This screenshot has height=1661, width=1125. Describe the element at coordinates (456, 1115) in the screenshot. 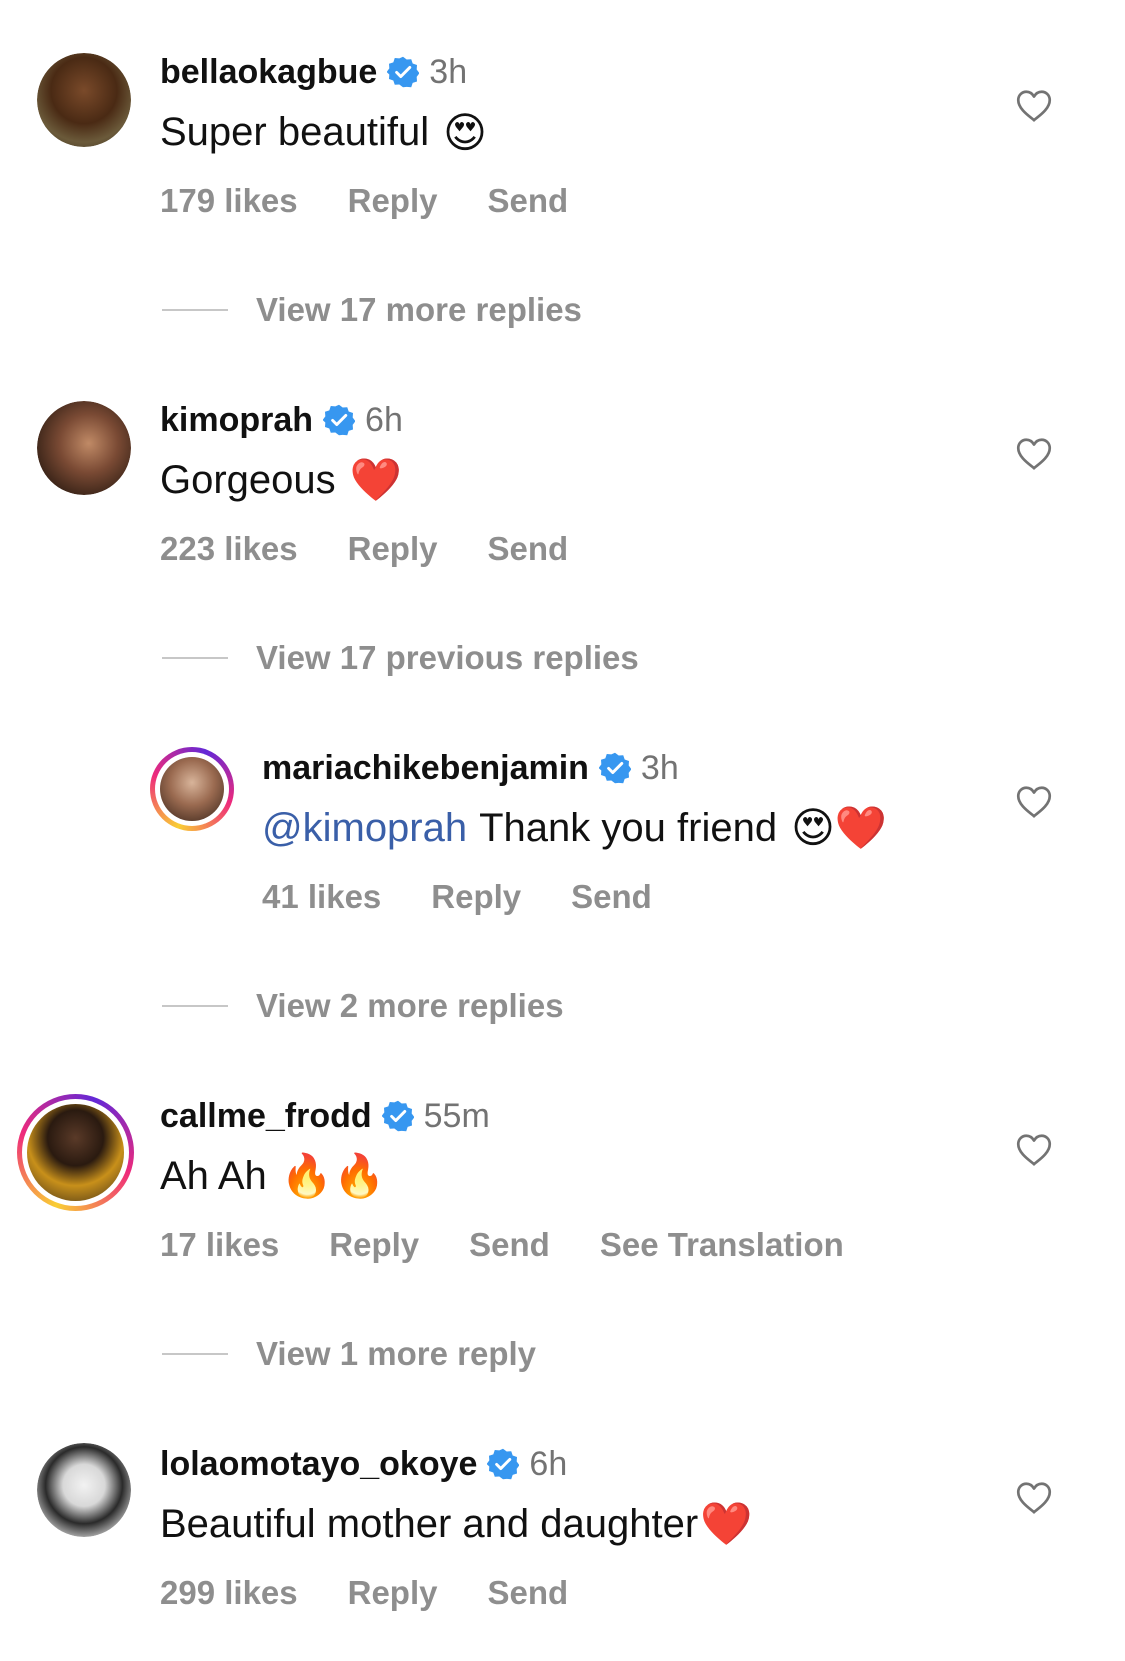

I see `timestamp: 55m` at that location.